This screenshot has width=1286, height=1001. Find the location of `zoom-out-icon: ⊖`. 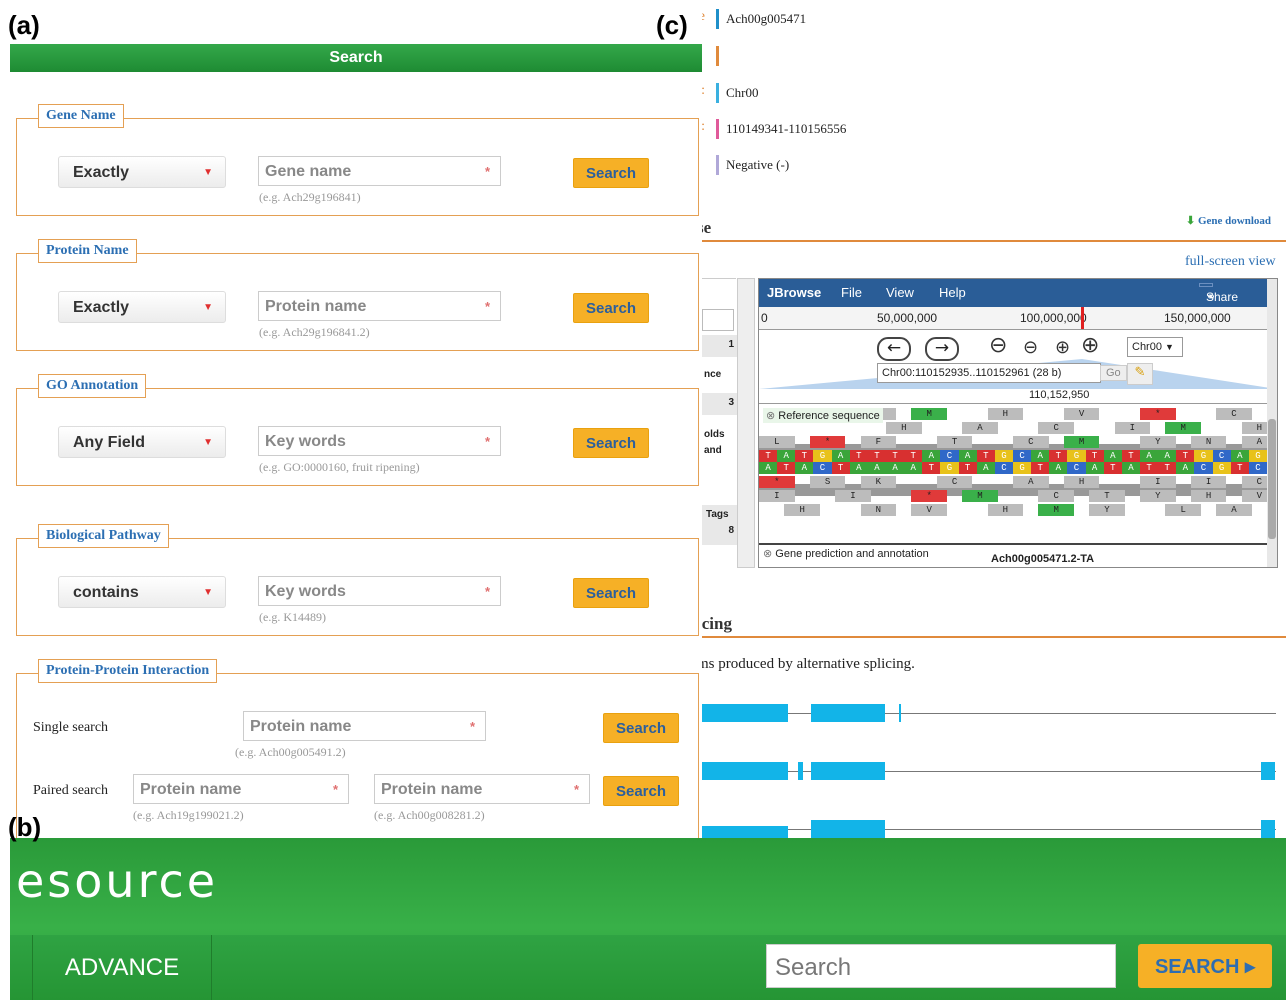

zoom-out-icon: ⊖ is located at coordinates (1030, 347).